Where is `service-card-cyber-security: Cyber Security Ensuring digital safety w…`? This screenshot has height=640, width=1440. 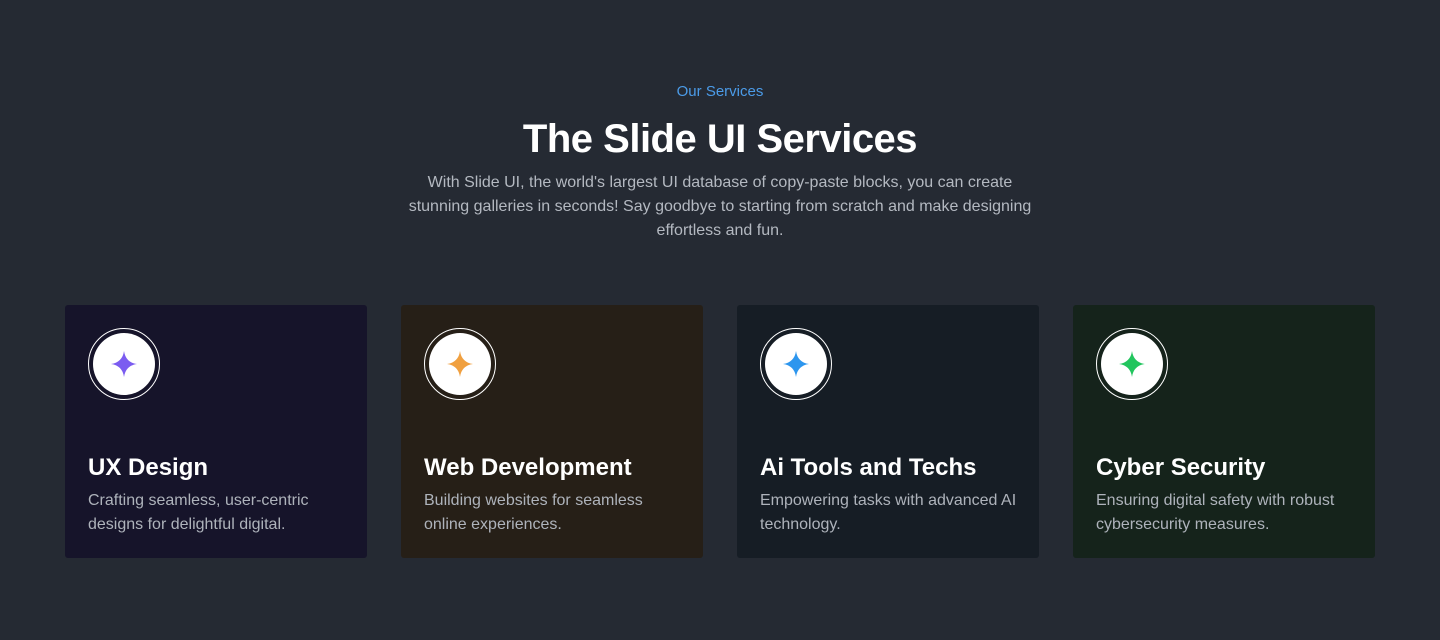 service-card-cyber-security: Cyber Security Ensuring digital safety w… is located at coordinates (1224, 431).